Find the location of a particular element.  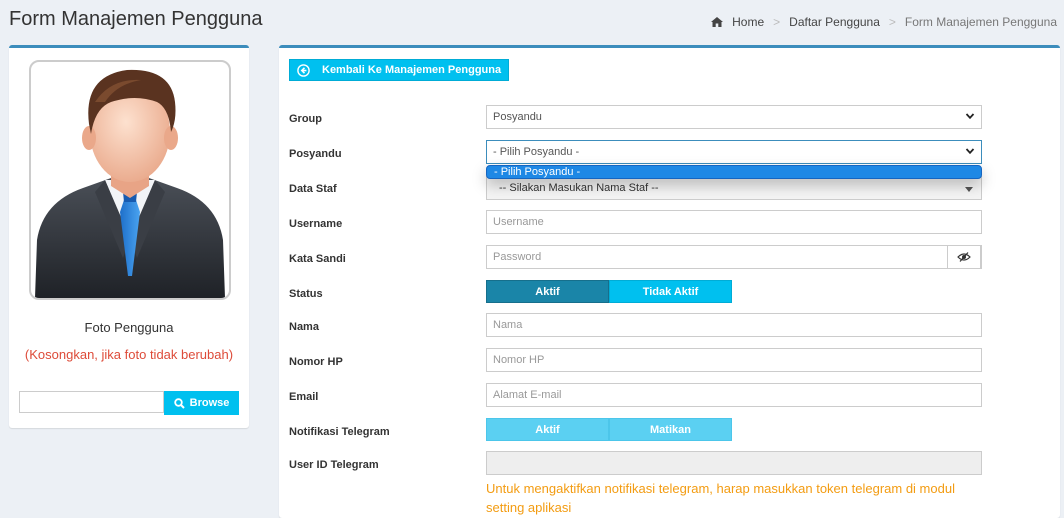

telegram-id-label: User ID Telegram is located at coordinates (334, 465).